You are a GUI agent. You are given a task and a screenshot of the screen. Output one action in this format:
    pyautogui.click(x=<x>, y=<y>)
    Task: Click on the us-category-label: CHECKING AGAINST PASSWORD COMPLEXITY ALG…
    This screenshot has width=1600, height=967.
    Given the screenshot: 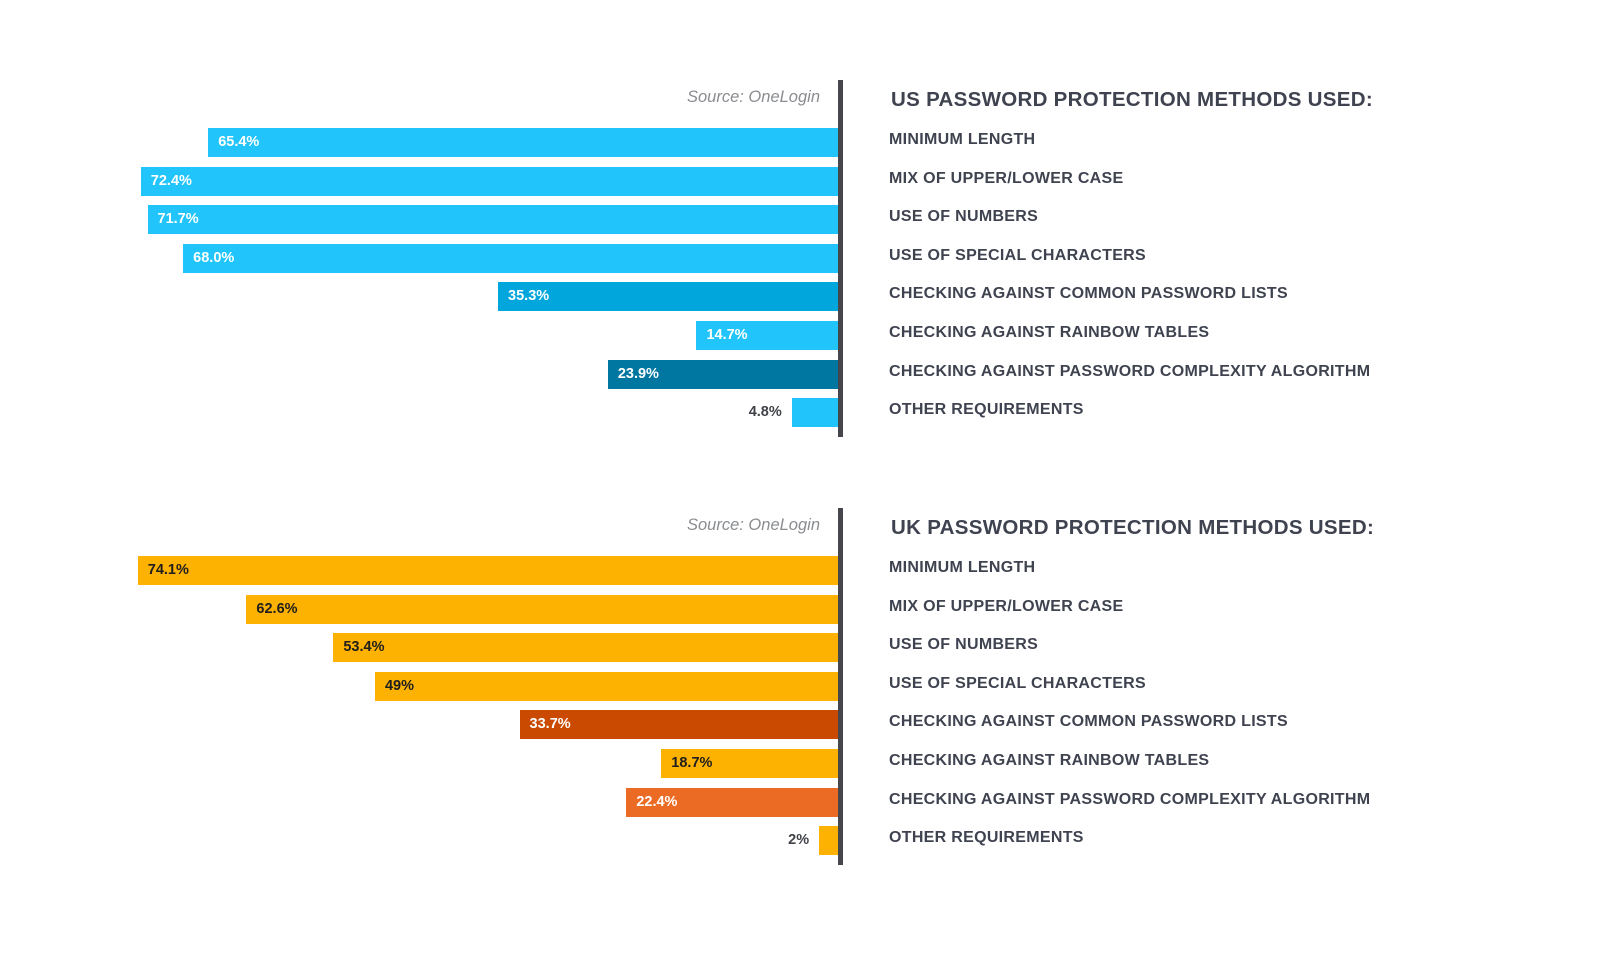 What is the action you would take?
    pyautogui.click(x=1130, y=371)
    